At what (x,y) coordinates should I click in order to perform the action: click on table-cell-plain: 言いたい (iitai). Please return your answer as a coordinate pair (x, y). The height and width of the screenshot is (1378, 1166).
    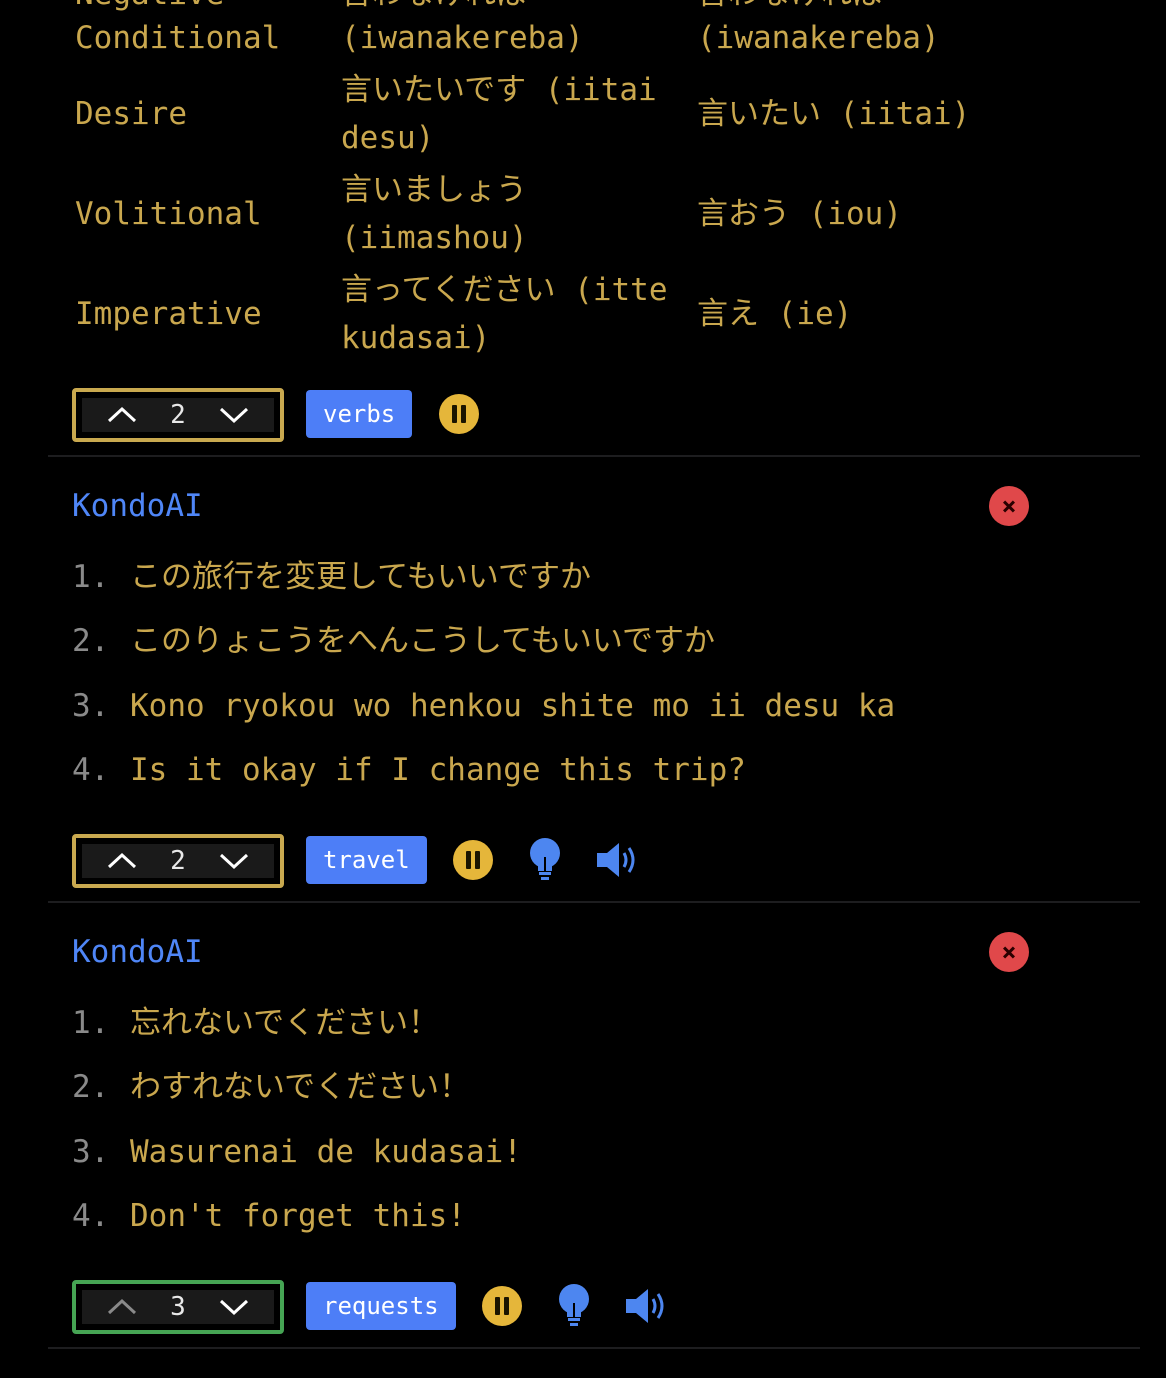
    Looking at the image, I should click on (834, 114).